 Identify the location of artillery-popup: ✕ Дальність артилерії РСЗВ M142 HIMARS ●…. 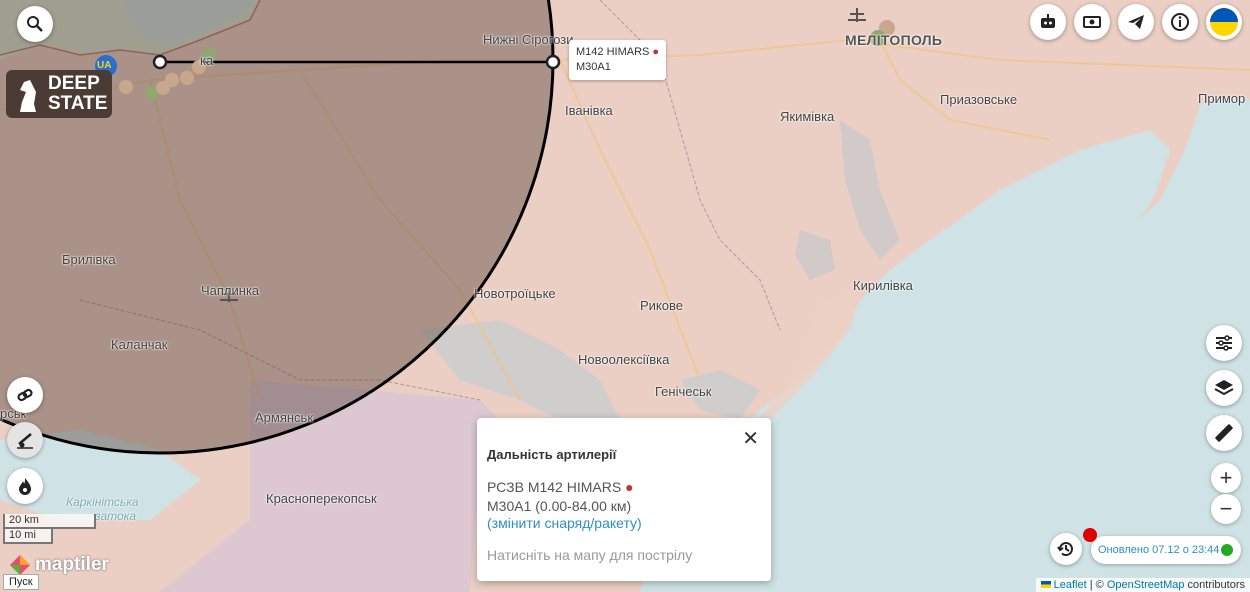
(624, 499).